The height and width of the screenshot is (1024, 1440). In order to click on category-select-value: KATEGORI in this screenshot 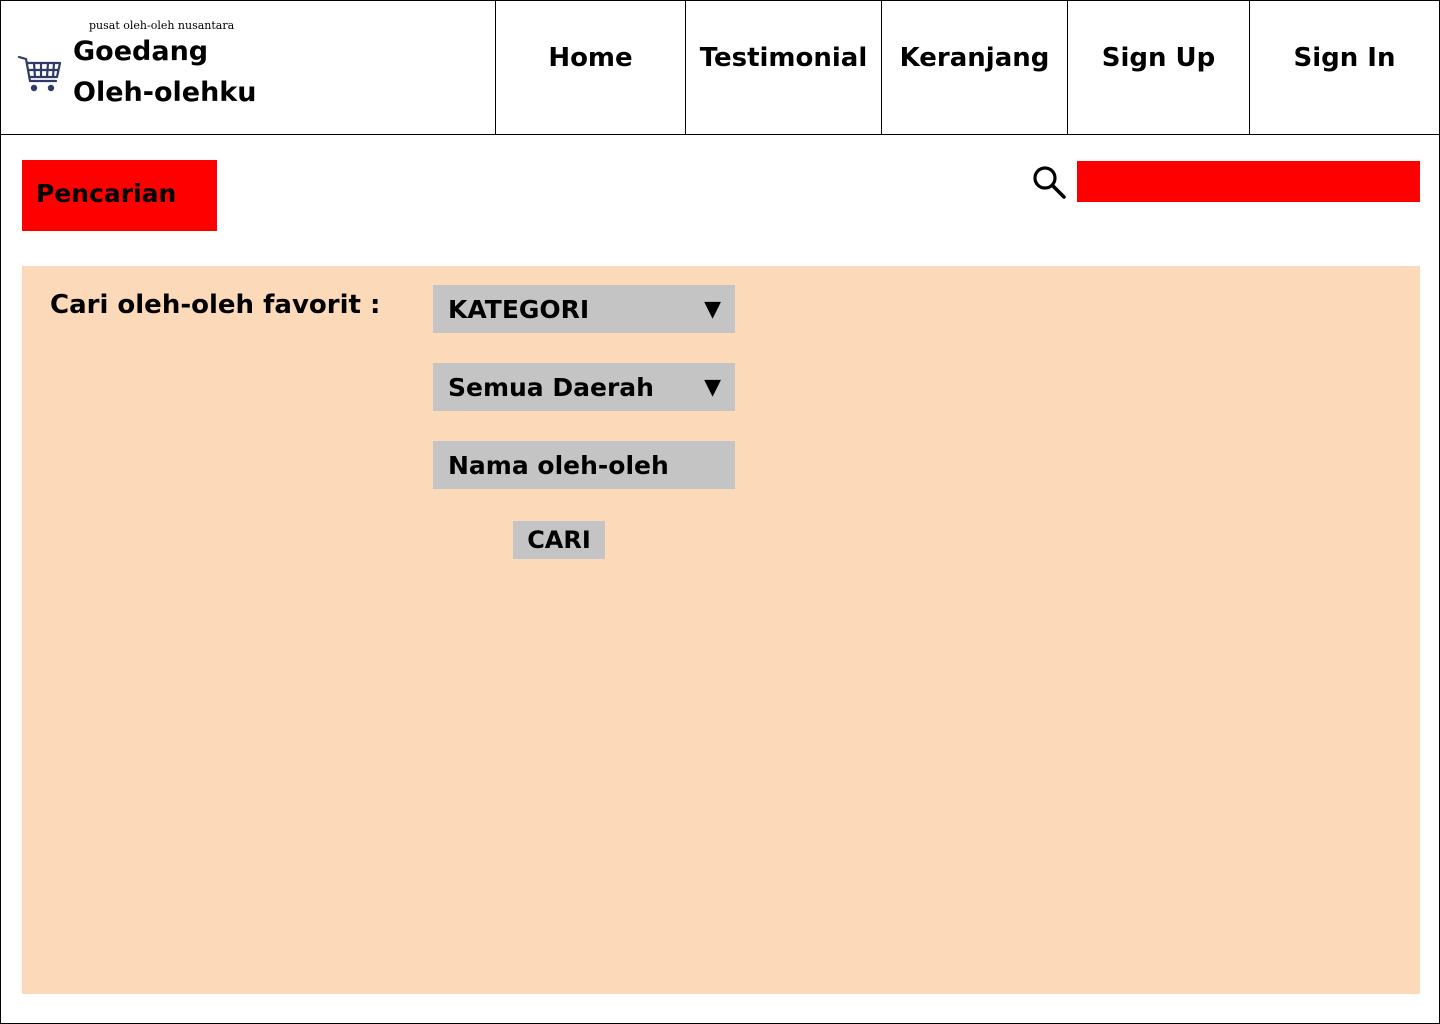, I will do `click(519, 309)`.